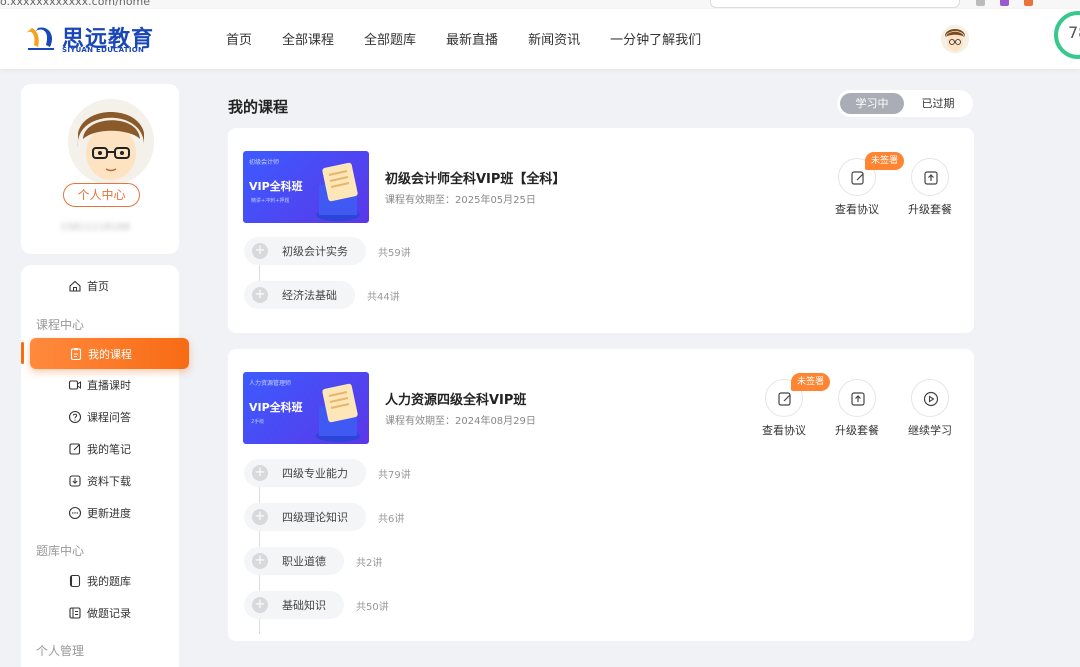 The height and width of the screenshot is (667, 1080). I want to click on nav-all-courses: 全部课程, so click(308, 38).